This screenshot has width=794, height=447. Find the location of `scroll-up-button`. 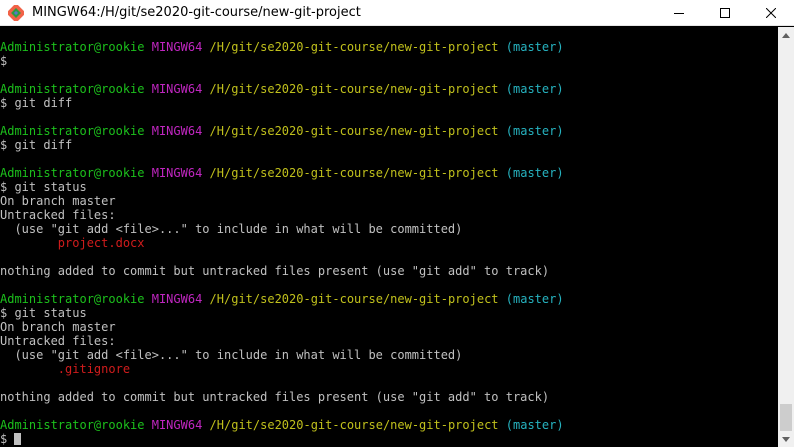

scroll-up-button is located at coordinates (786, 35).